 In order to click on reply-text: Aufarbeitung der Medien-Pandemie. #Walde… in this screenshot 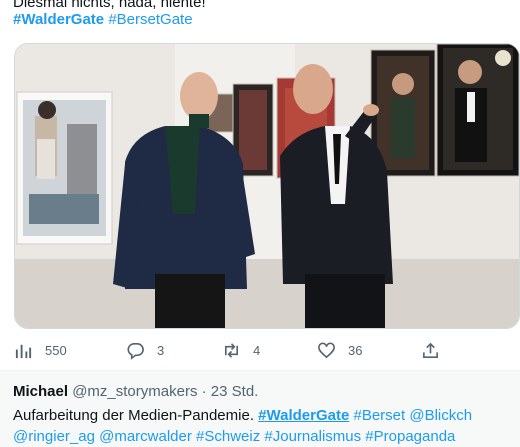, I will do `click(263, 426)`.